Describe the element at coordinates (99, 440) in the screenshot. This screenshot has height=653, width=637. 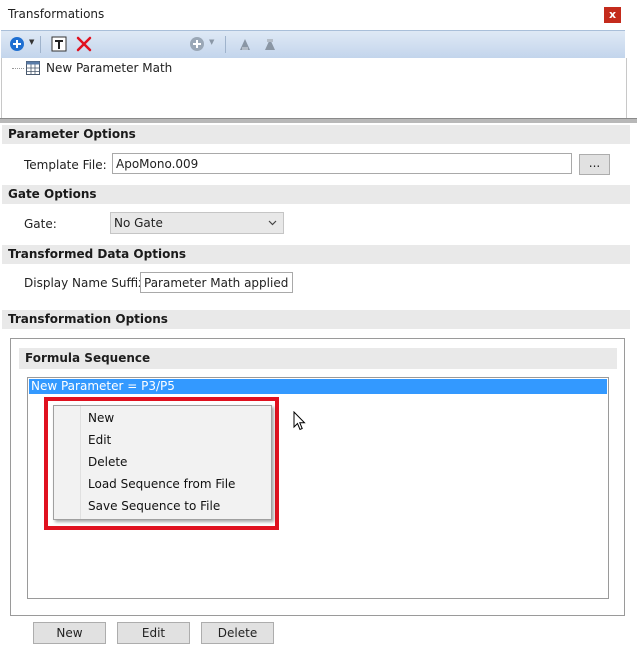
I see `context-menu-edit: Edit` at that location.